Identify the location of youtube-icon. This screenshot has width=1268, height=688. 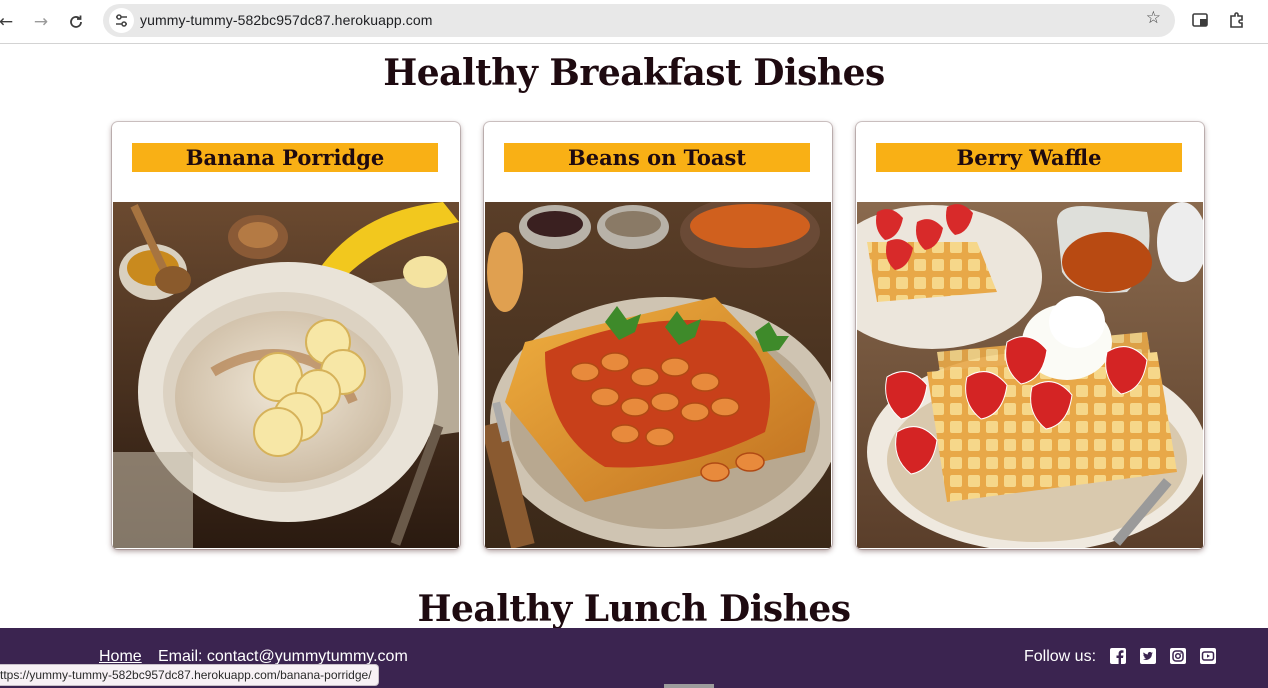
(1208, 656).